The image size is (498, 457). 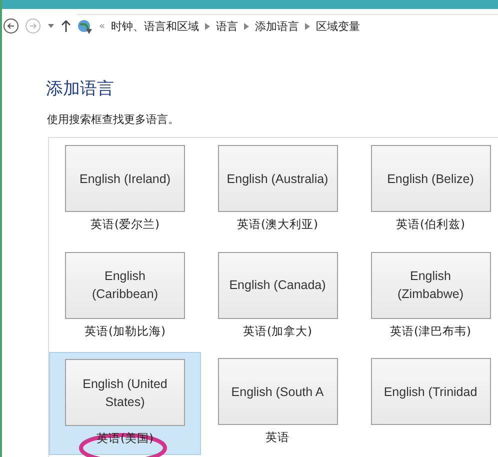 I want to click on dropdown-icon, so click(x=51, y=26).